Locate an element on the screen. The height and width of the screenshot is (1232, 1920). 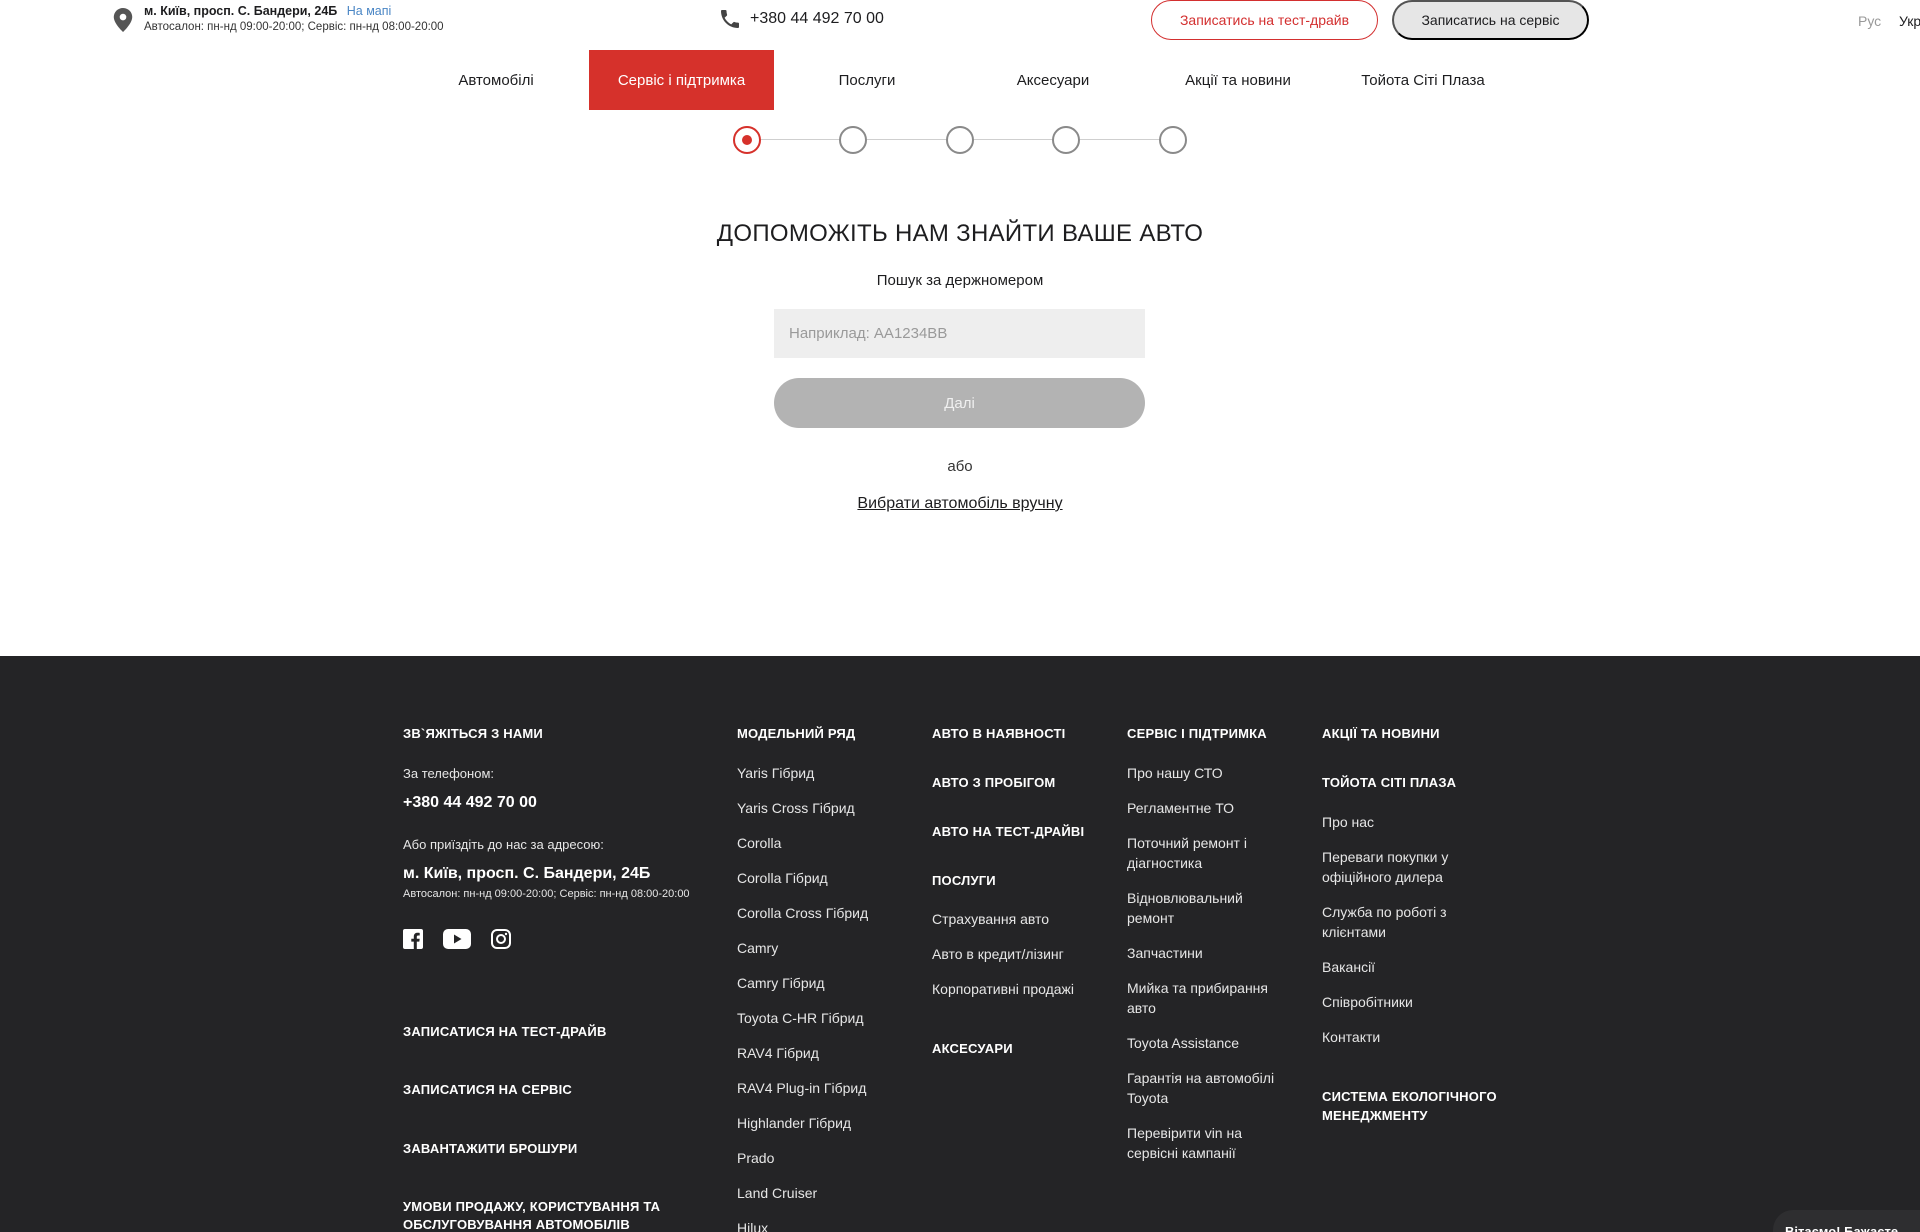
footer-support-link: Регламентне ТО is located at coordinates (1180, 808).